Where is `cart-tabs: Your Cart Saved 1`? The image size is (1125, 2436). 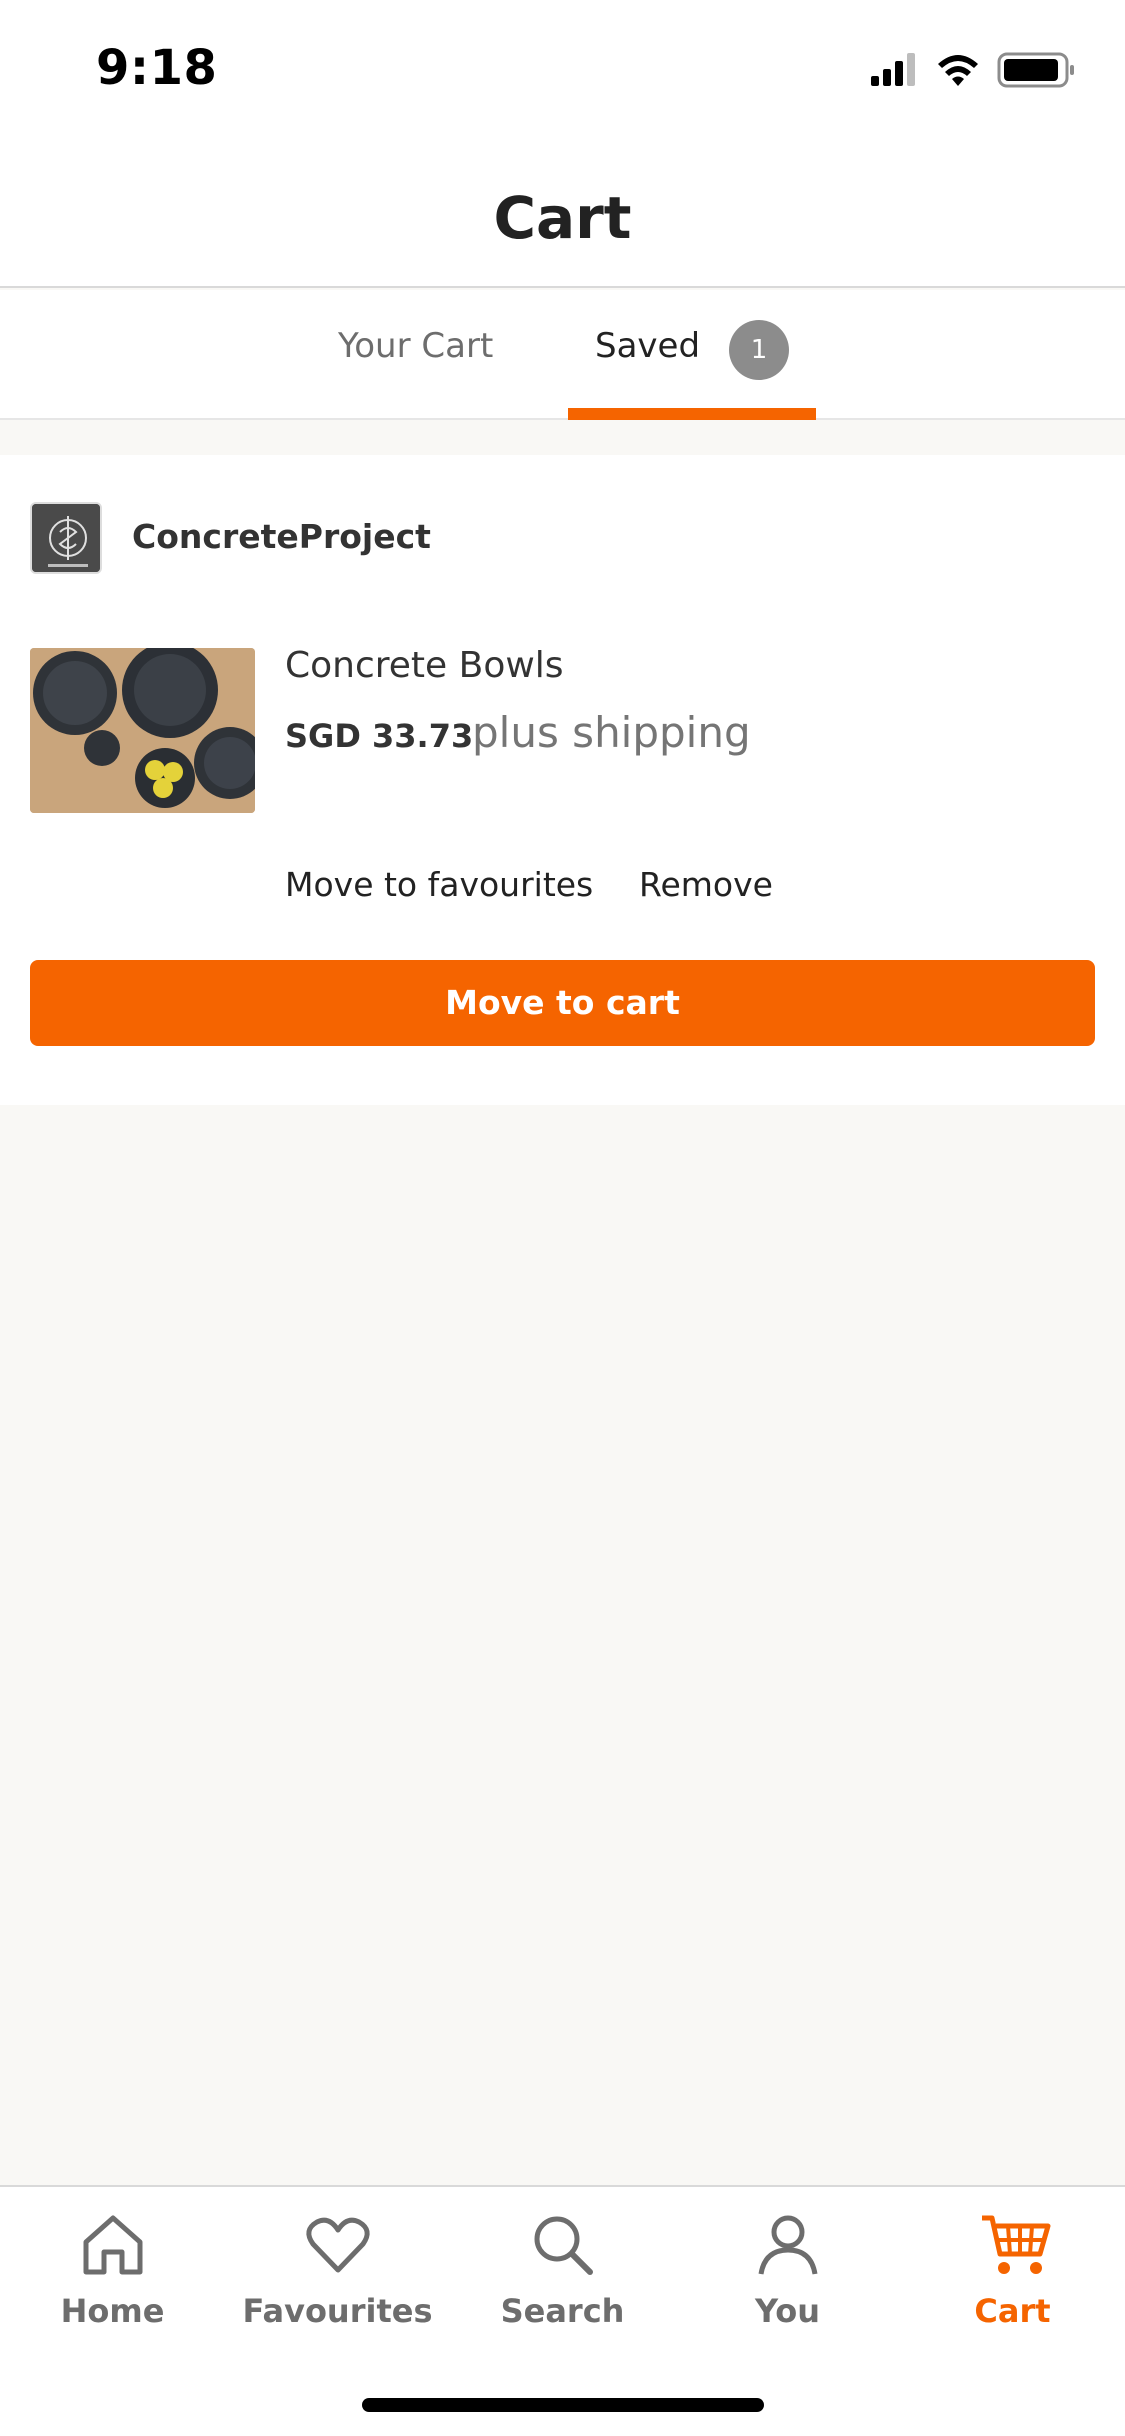 cart-tabs: Your Cart Saved 1 is located at coordinates (562, 355).